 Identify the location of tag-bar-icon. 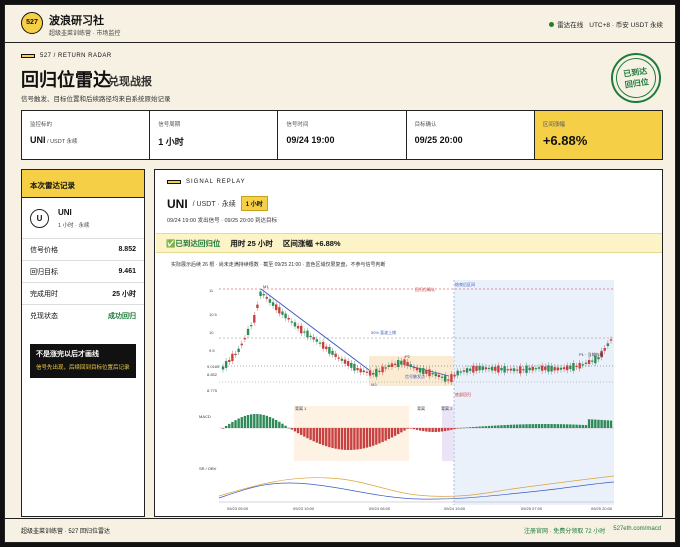
(28, 56).